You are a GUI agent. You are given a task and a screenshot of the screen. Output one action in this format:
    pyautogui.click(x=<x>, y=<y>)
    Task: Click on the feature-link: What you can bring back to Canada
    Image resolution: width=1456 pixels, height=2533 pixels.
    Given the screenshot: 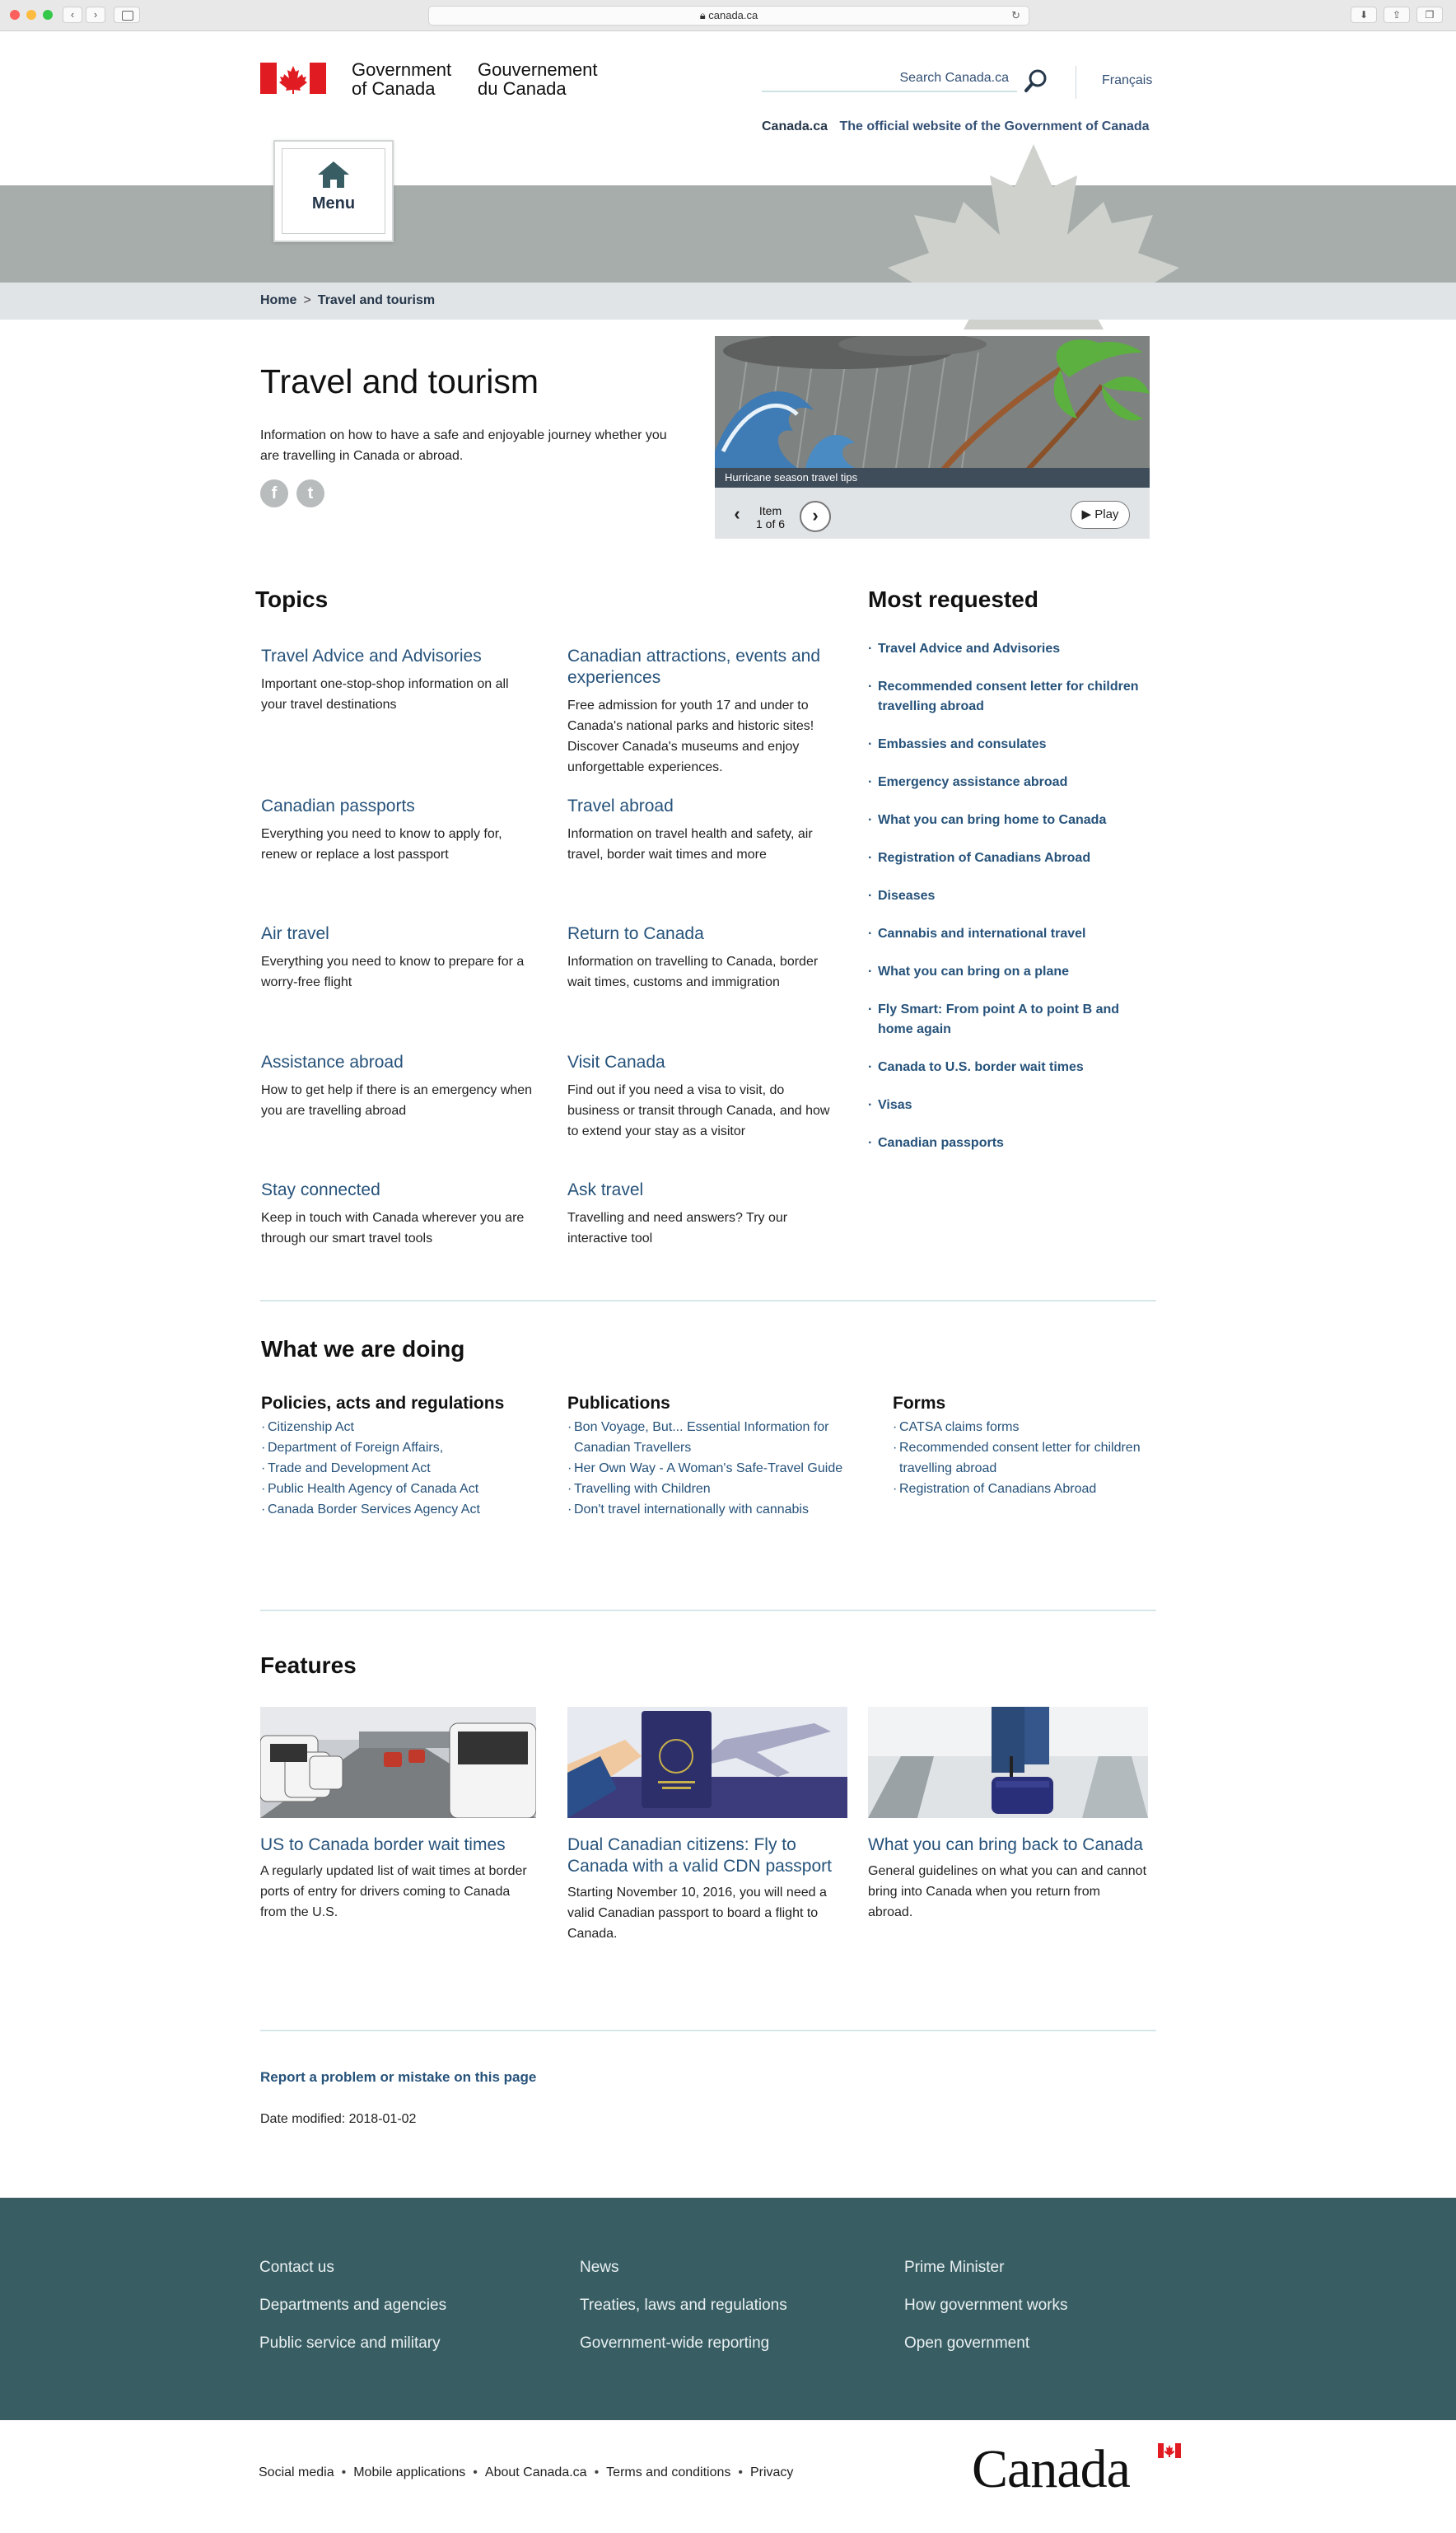 What is the action you would take?
    pyautogui.click(x=1008, y=1845)
    